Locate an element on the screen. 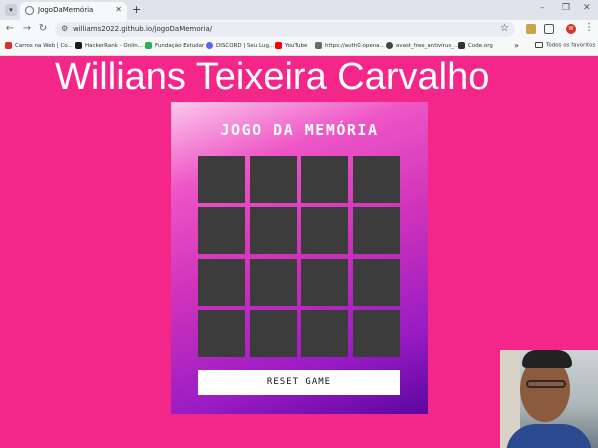 The image size is (598, 448). webcam-person-glasses is located at coordinates (546, 384).